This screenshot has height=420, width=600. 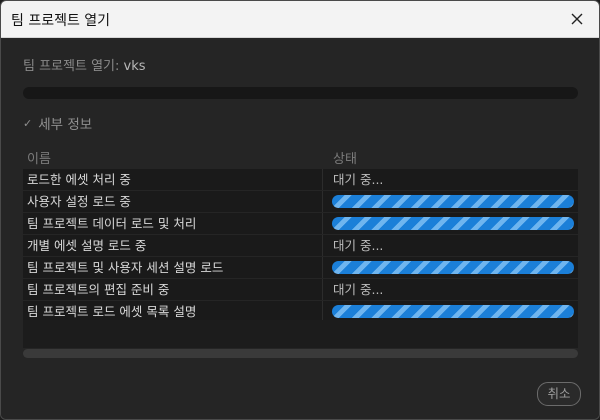 I want to click on table-row: 팀 프로젝트 로드 에셋 목록 설명, so click(x=300, y=311).